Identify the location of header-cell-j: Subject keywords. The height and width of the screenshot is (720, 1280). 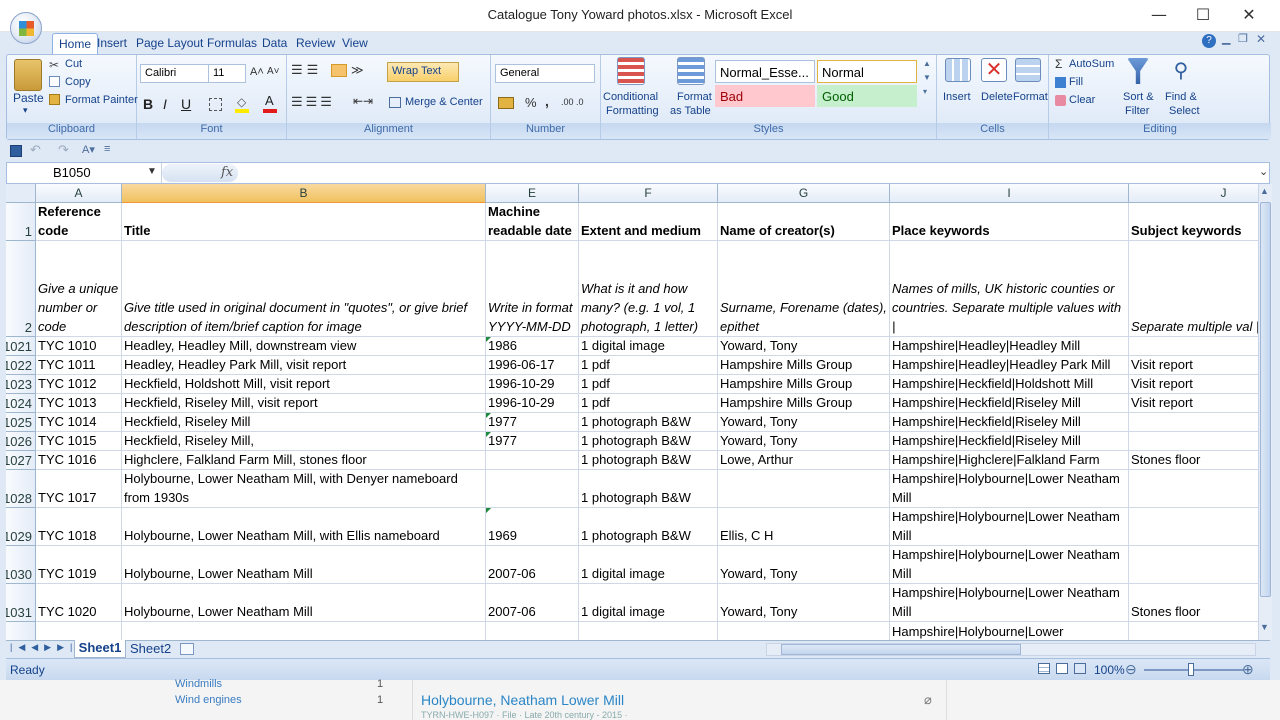
(1193, 222).